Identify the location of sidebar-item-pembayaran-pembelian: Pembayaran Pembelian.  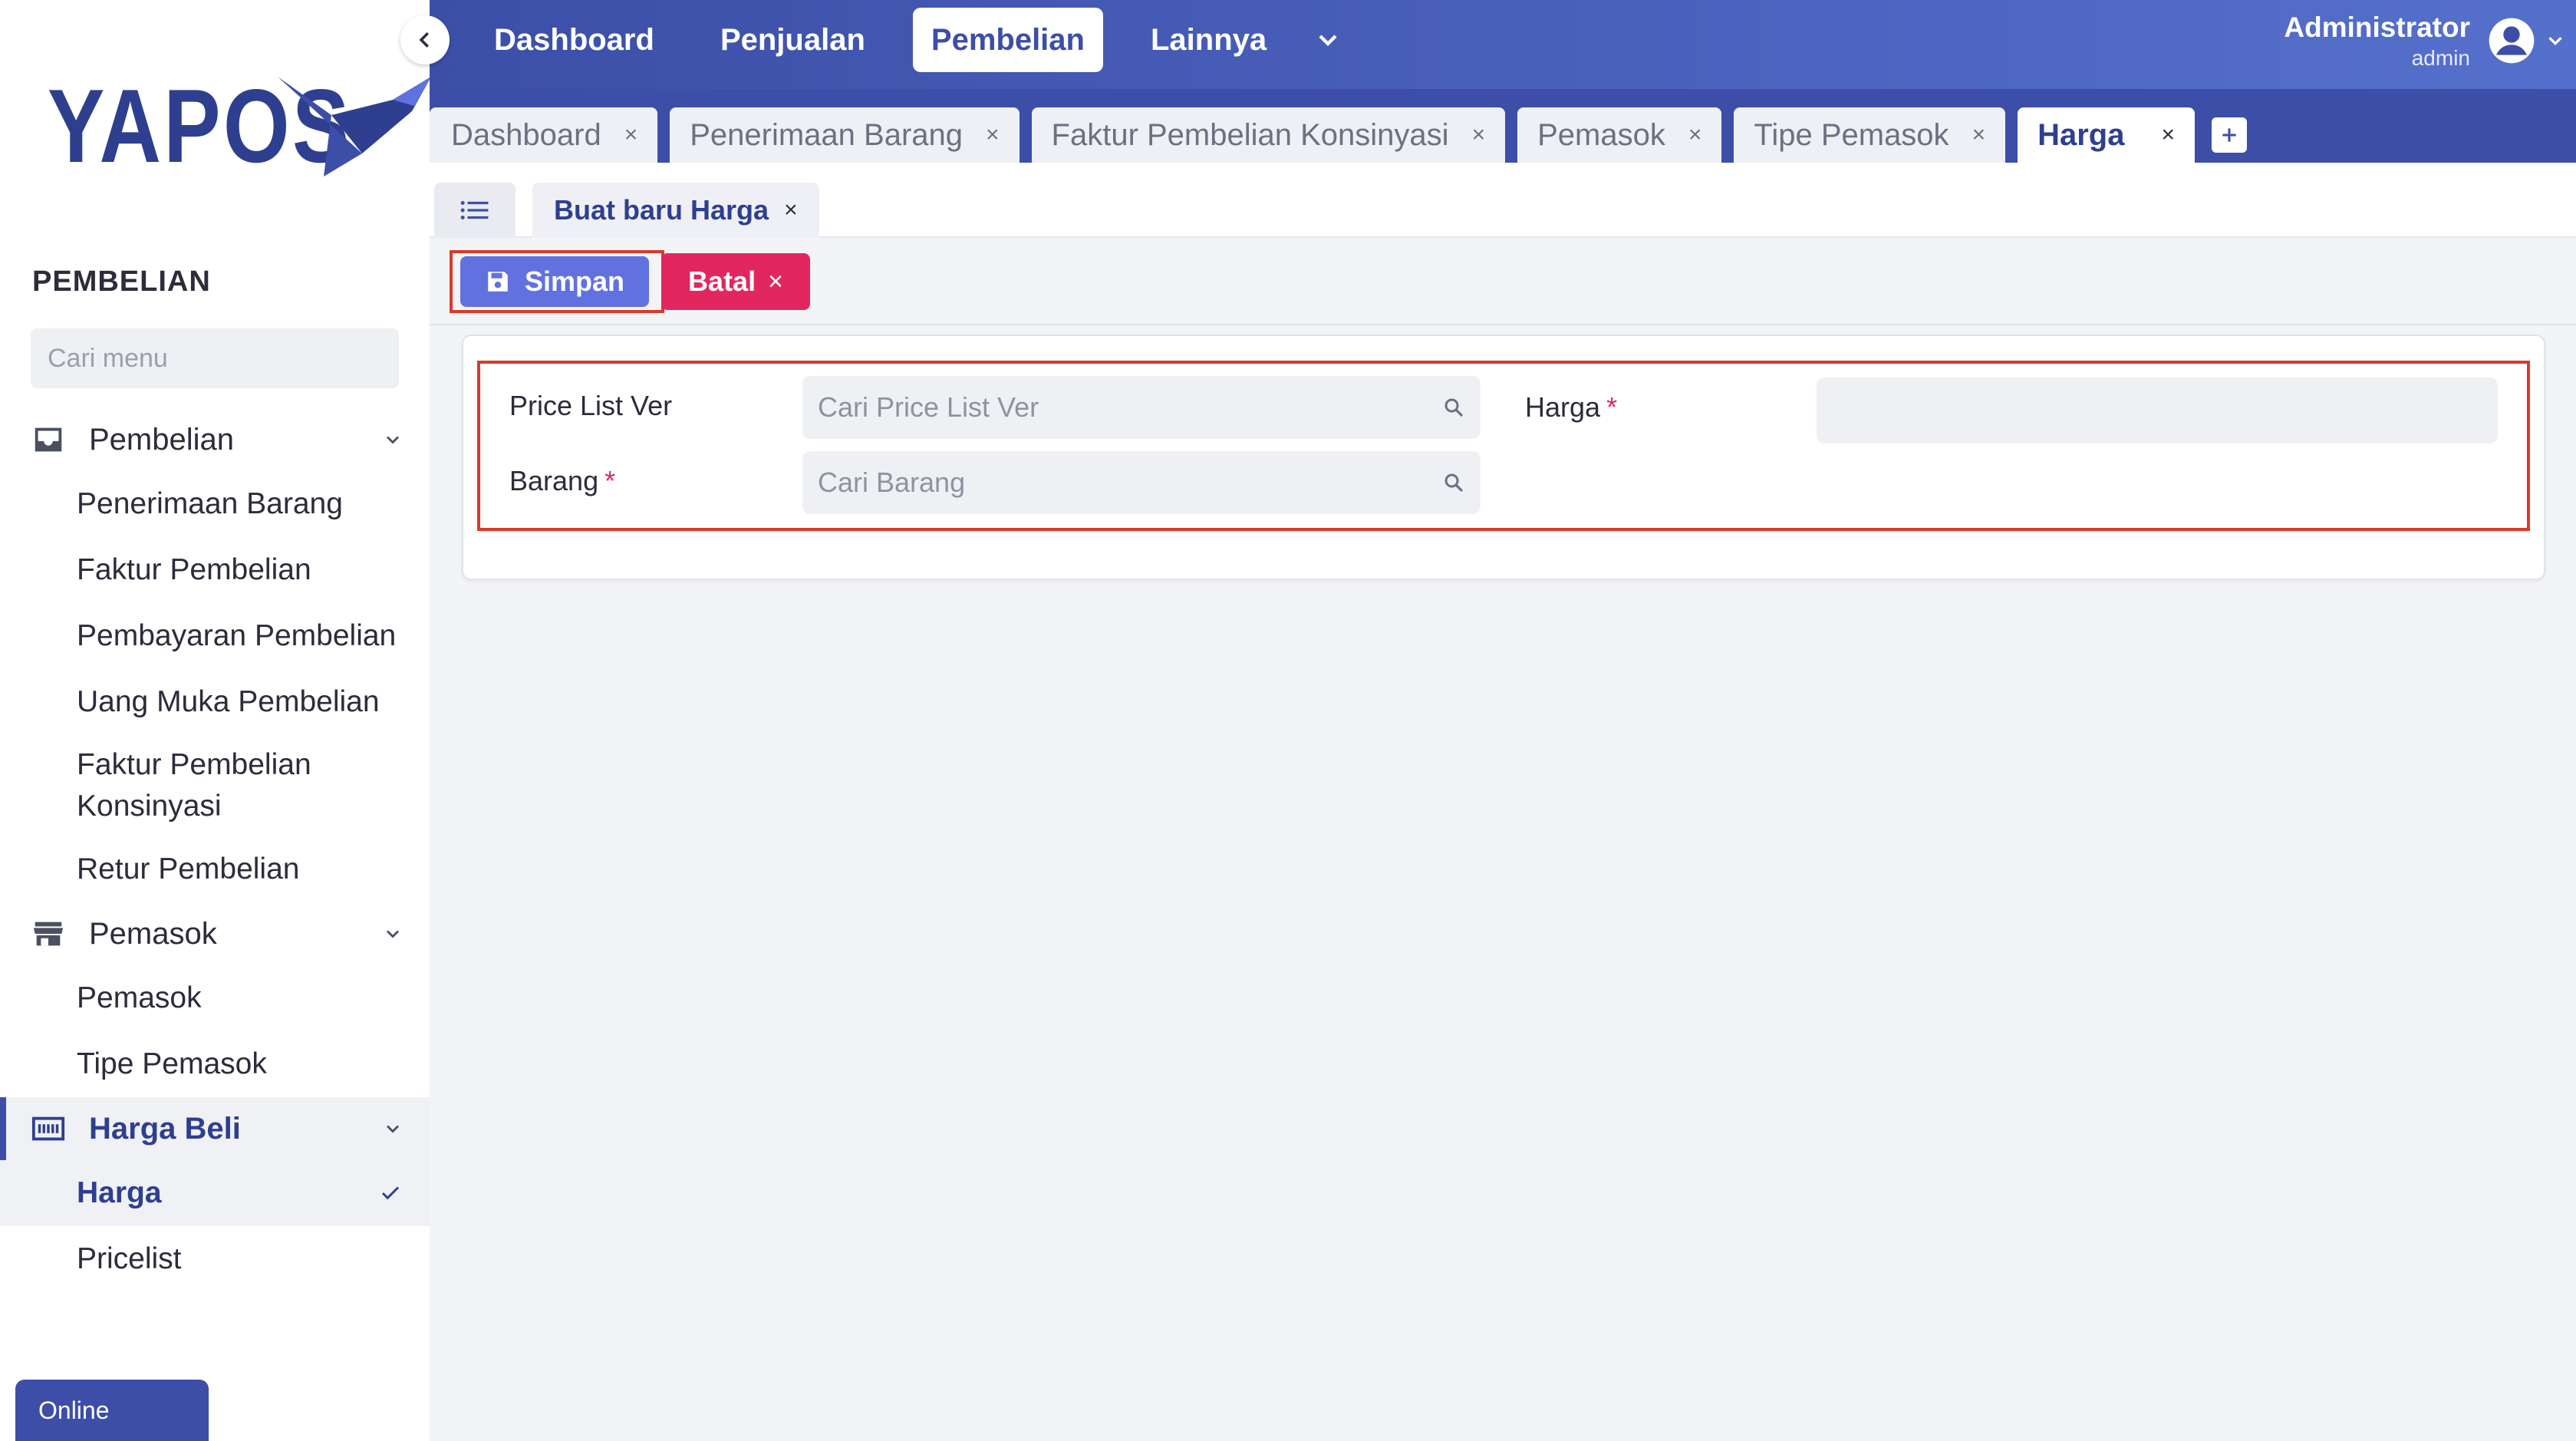
(215, 636).